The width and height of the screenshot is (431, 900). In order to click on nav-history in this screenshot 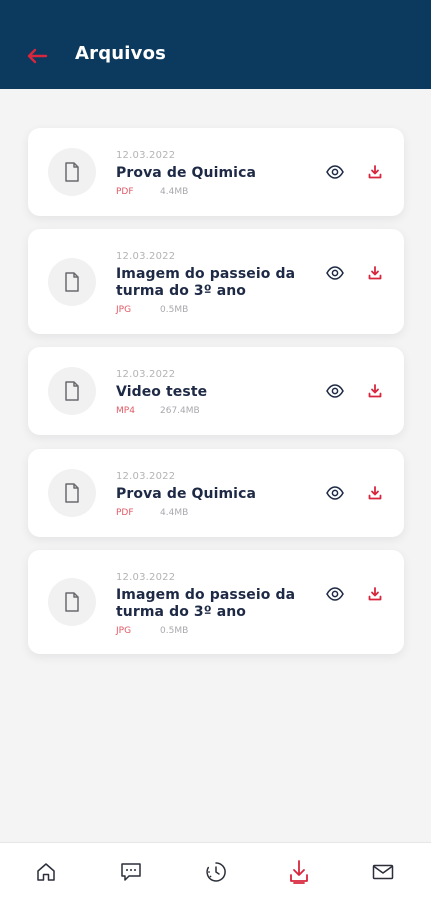, I will do `click(216, 872)`.